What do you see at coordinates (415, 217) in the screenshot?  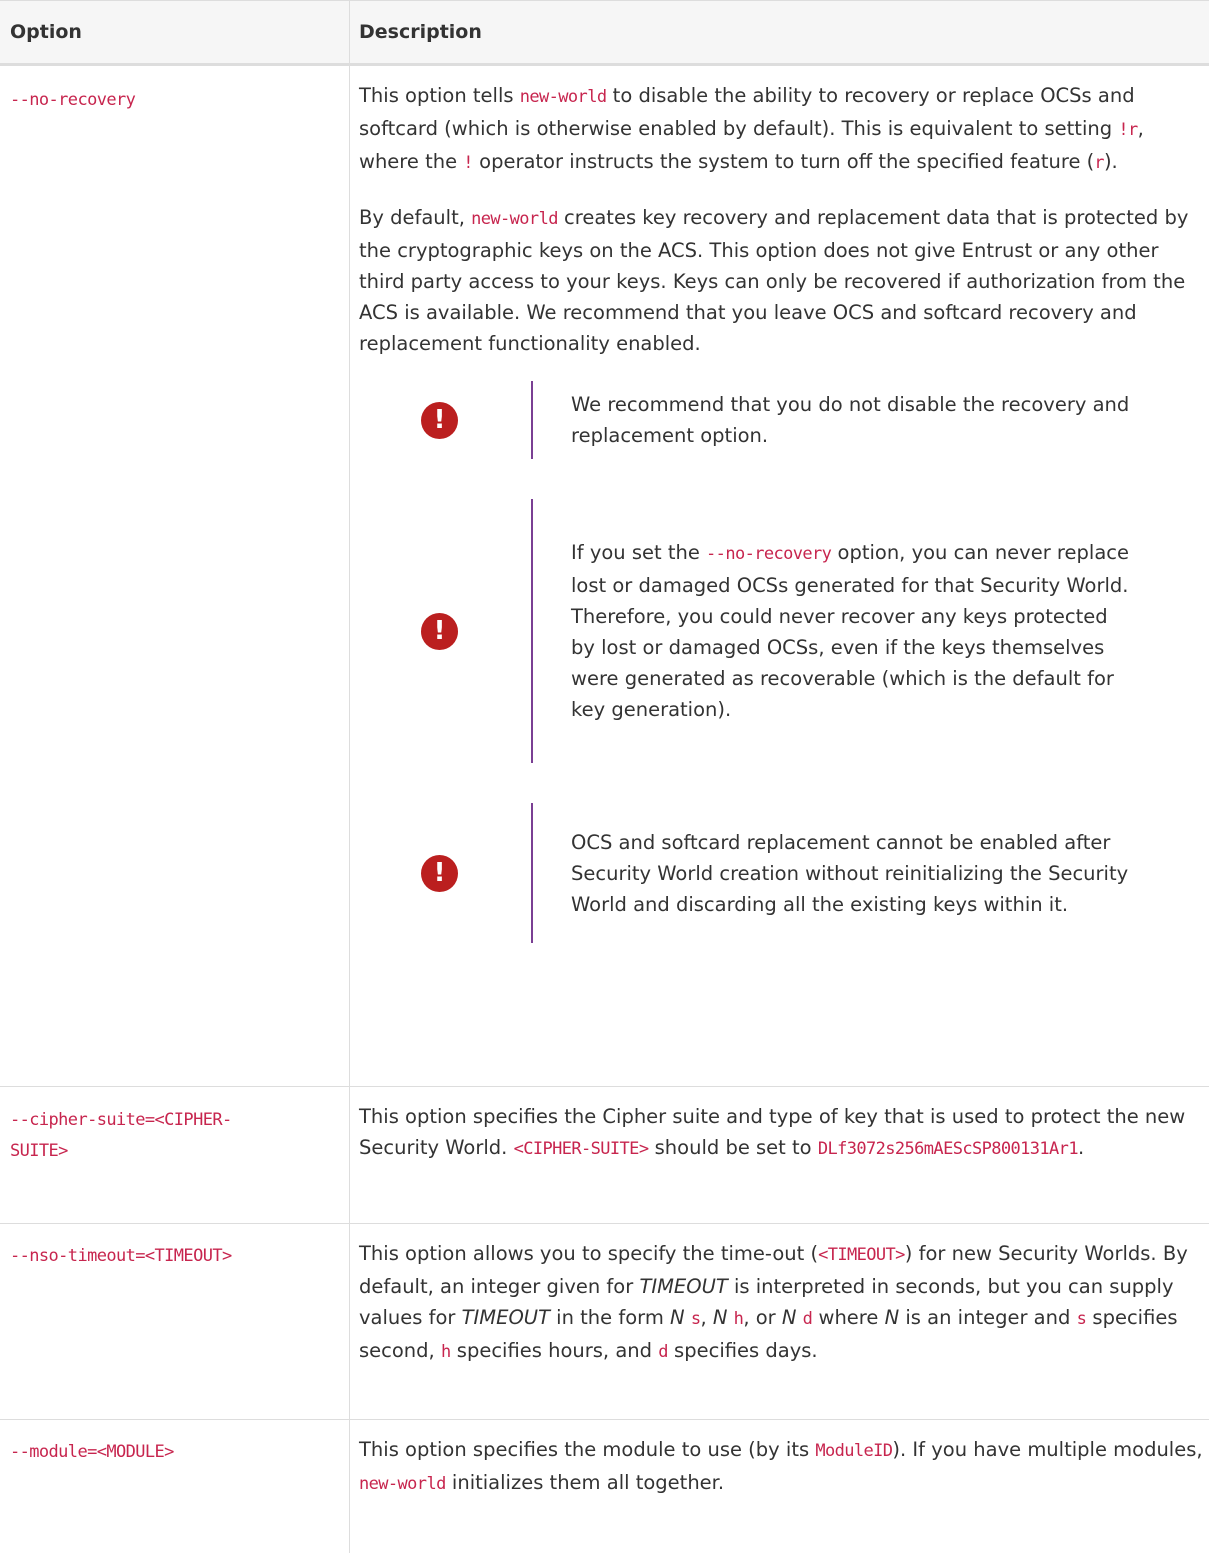 I see `text: By default,` at bounding box center [415, 217].